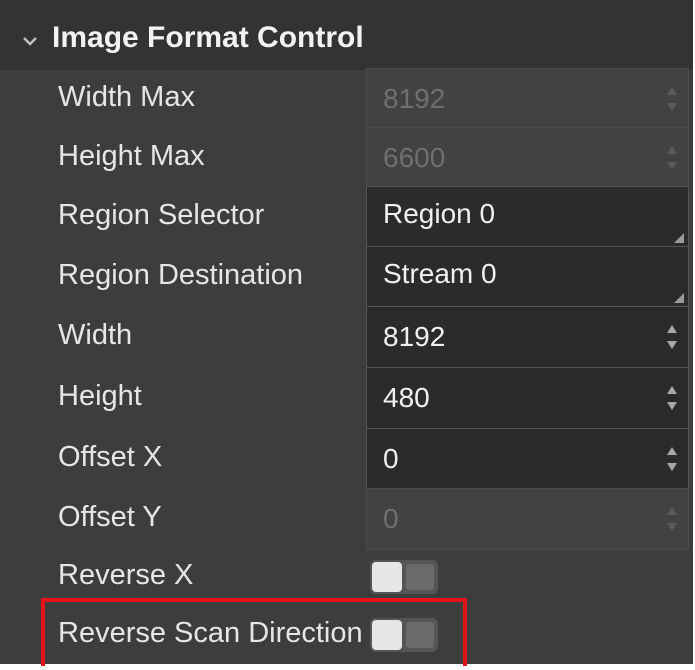 The width and height of the screenshot is (695, 670). Describe the element at coordinates (110, 457) in the screenshot. I see `offset-x-label: Offset X` at that location.